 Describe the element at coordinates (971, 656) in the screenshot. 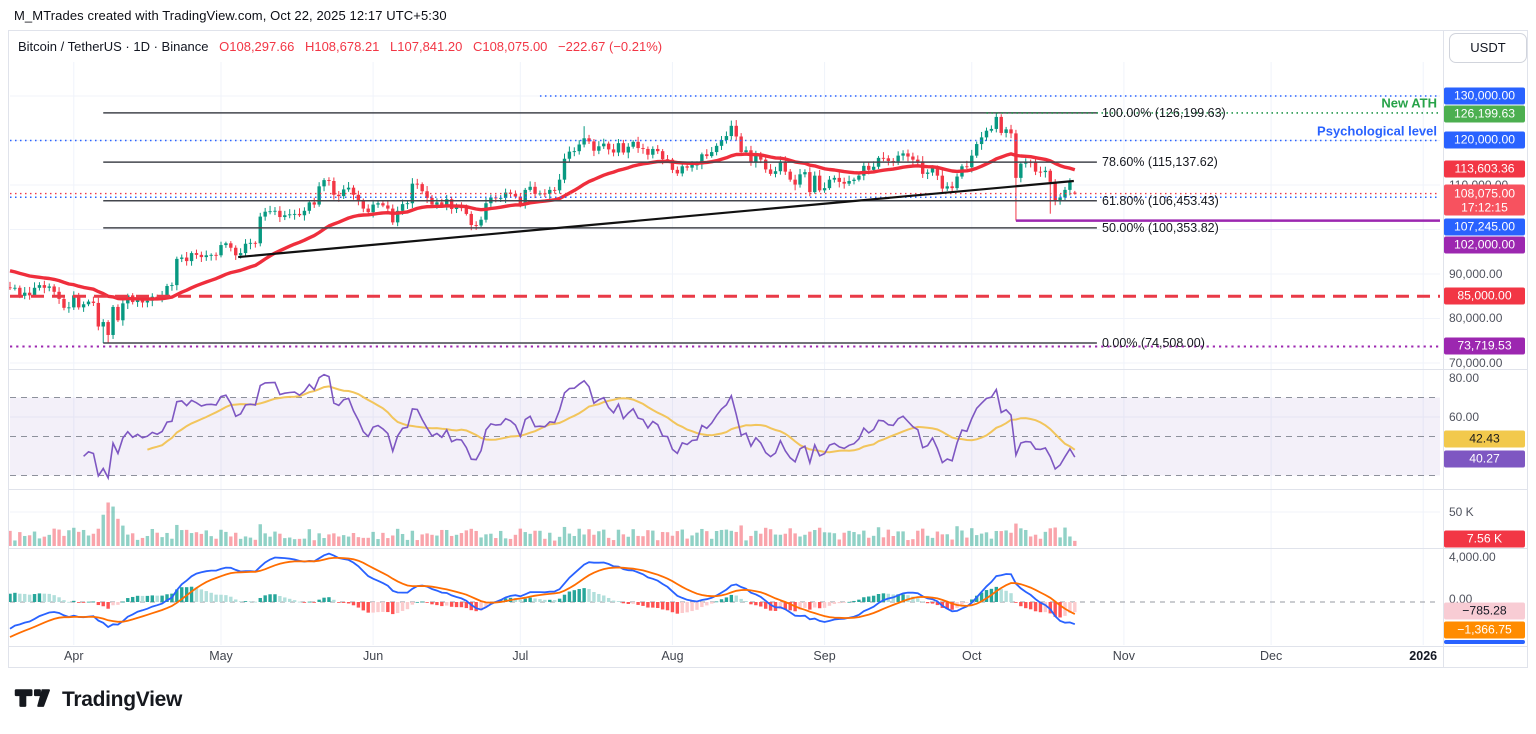

I see `time-axis-label: Oct` at that location.